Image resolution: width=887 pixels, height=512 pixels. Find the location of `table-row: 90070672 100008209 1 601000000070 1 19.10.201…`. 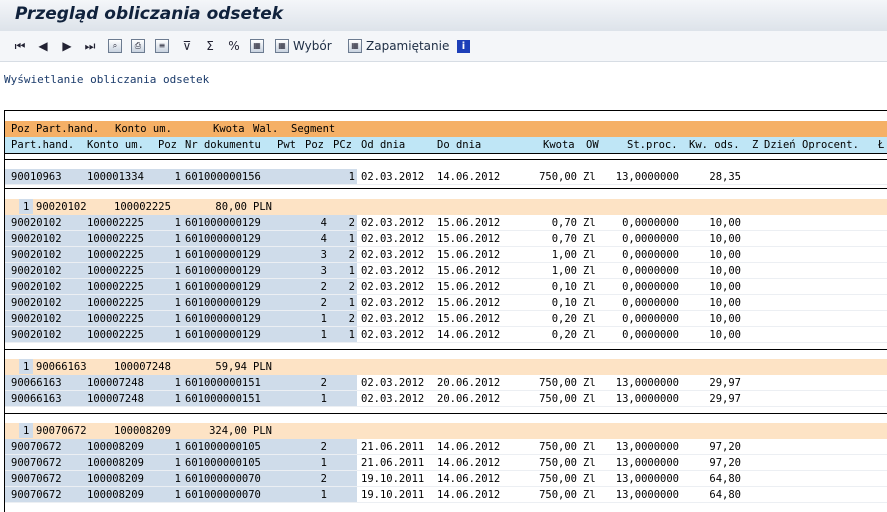

table-row: 90070672 100008209 1 601000000070 1 19.10.201… is located at coordinates (446, 495).